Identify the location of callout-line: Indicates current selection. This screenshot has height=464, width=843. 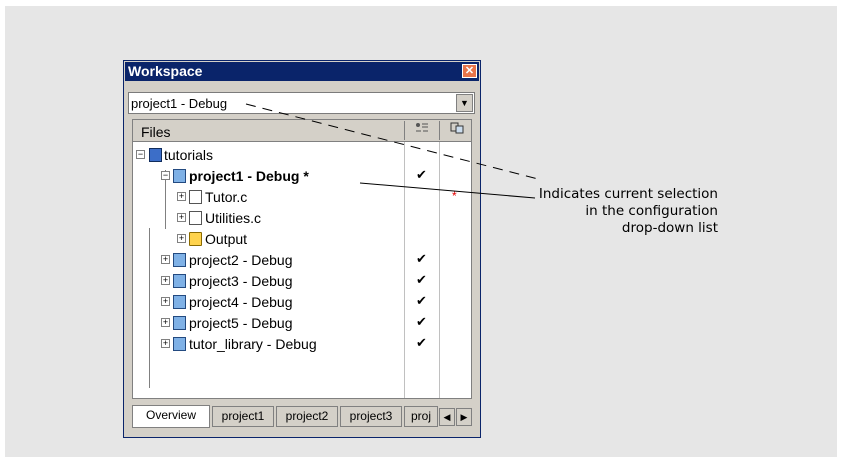
(628, 194).